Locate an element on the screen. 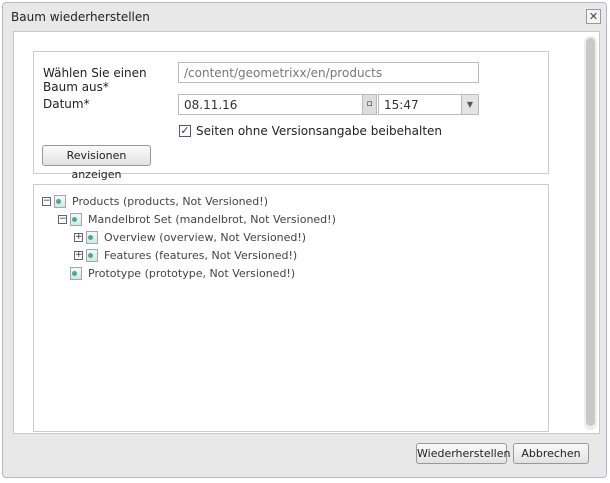  close-icon: ✕ is located at coordinates (593, 16).